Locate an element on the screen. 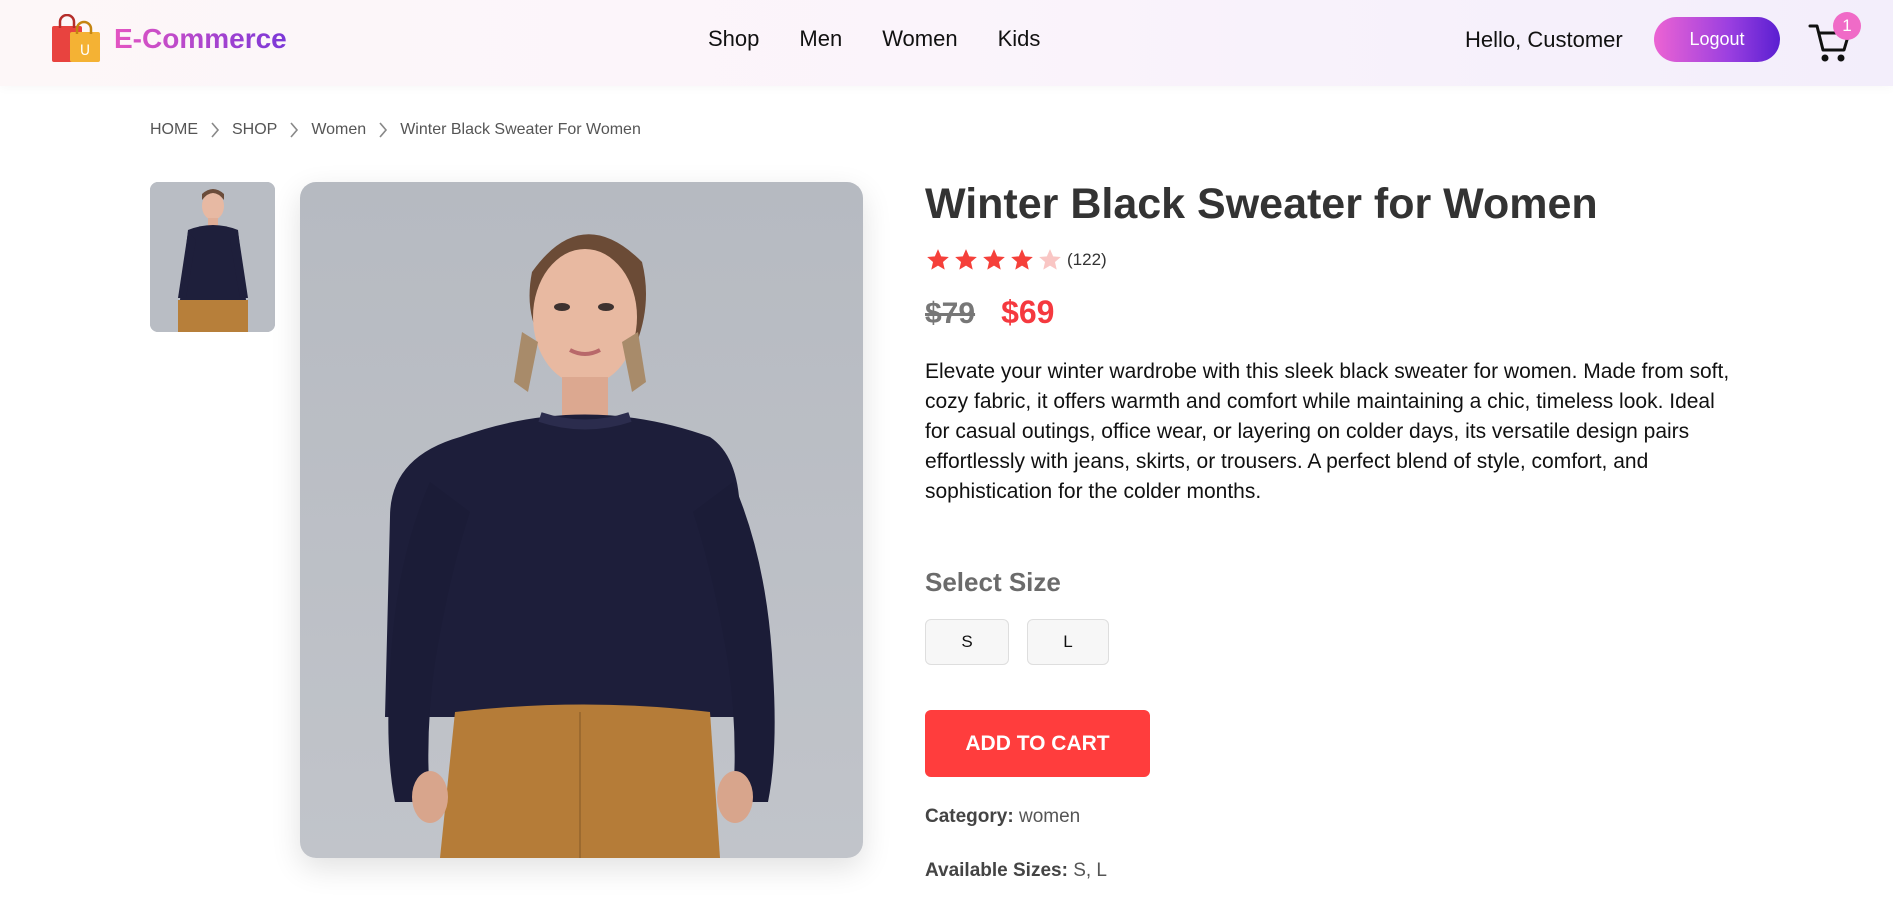  cart-button: 1 is located at coordinates (1834, 37).